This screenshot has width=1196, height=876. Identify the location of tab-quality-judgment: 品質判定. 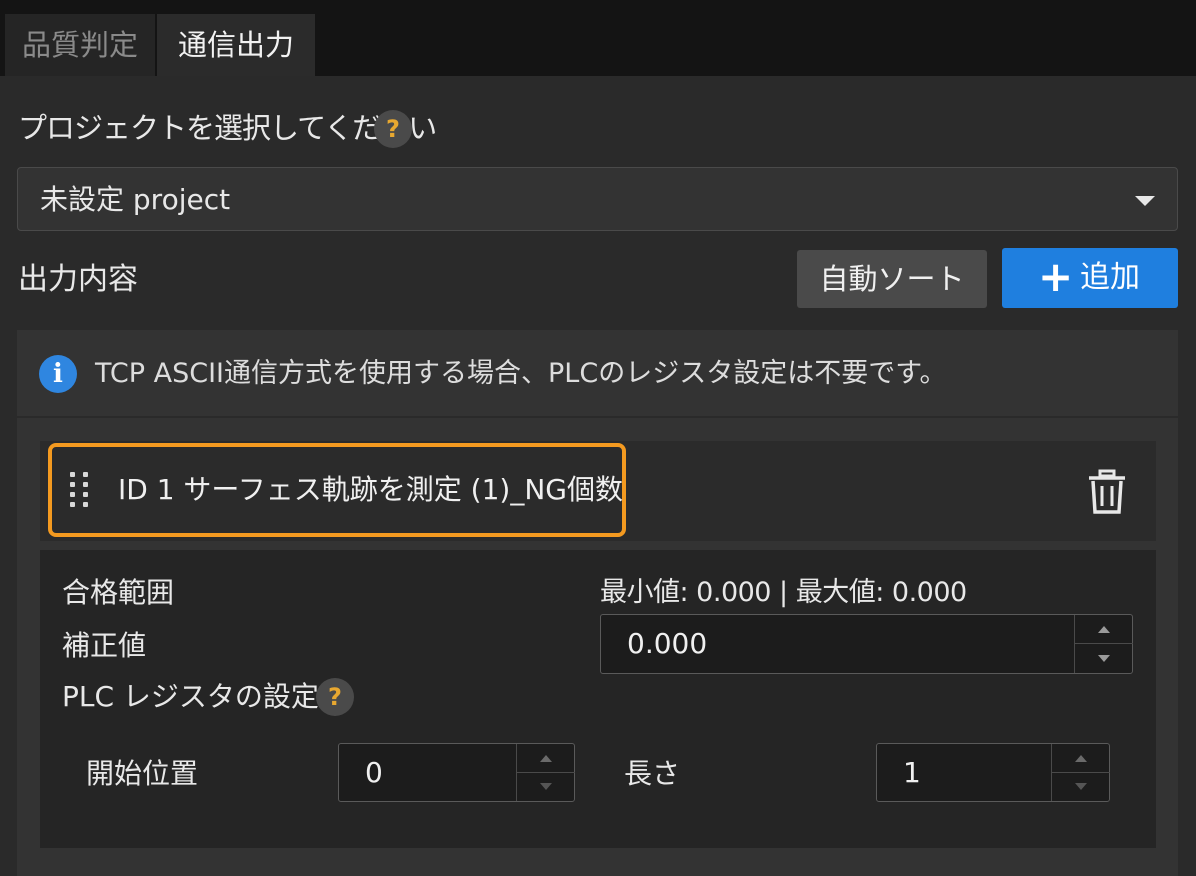
(80, 45).